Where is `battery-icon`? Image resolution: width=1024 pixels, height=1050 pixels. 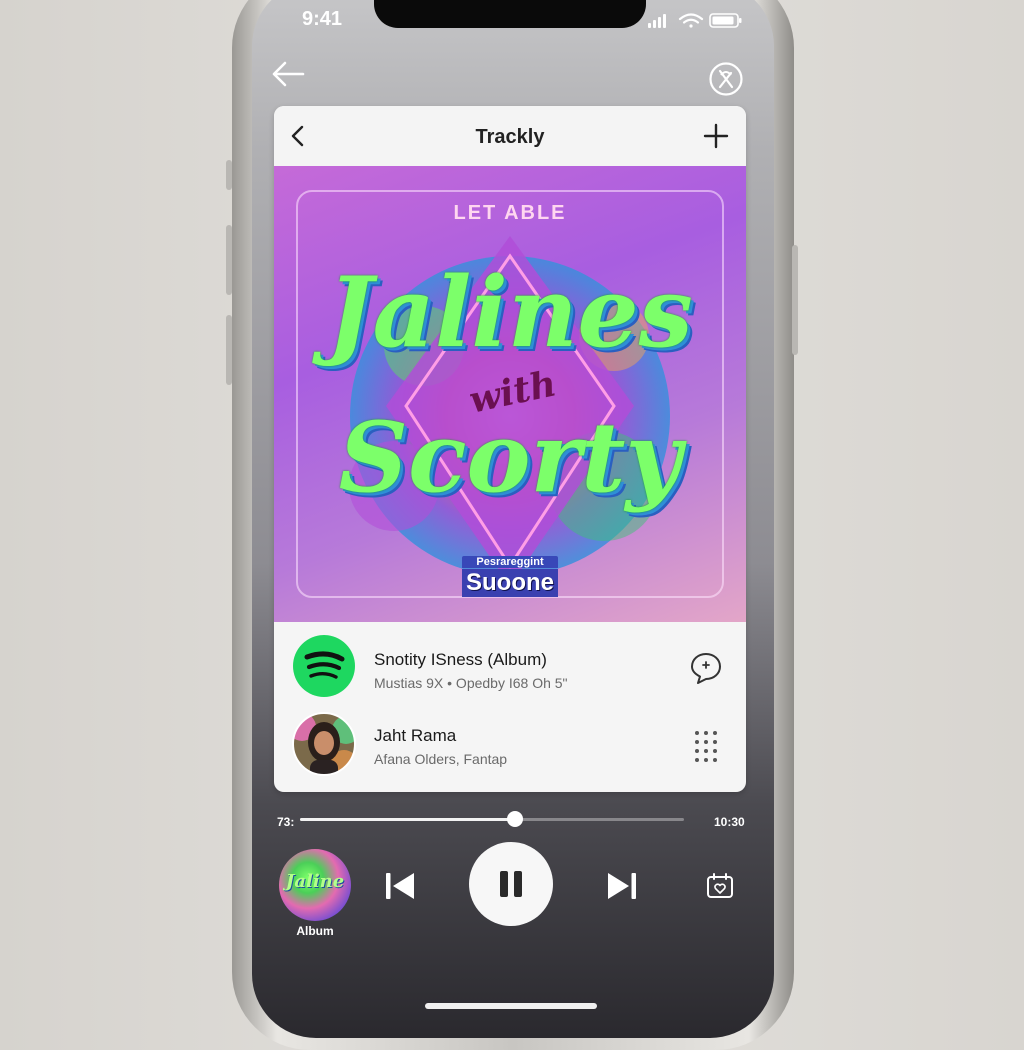 battery-icon is located at coordinates (725, 20).